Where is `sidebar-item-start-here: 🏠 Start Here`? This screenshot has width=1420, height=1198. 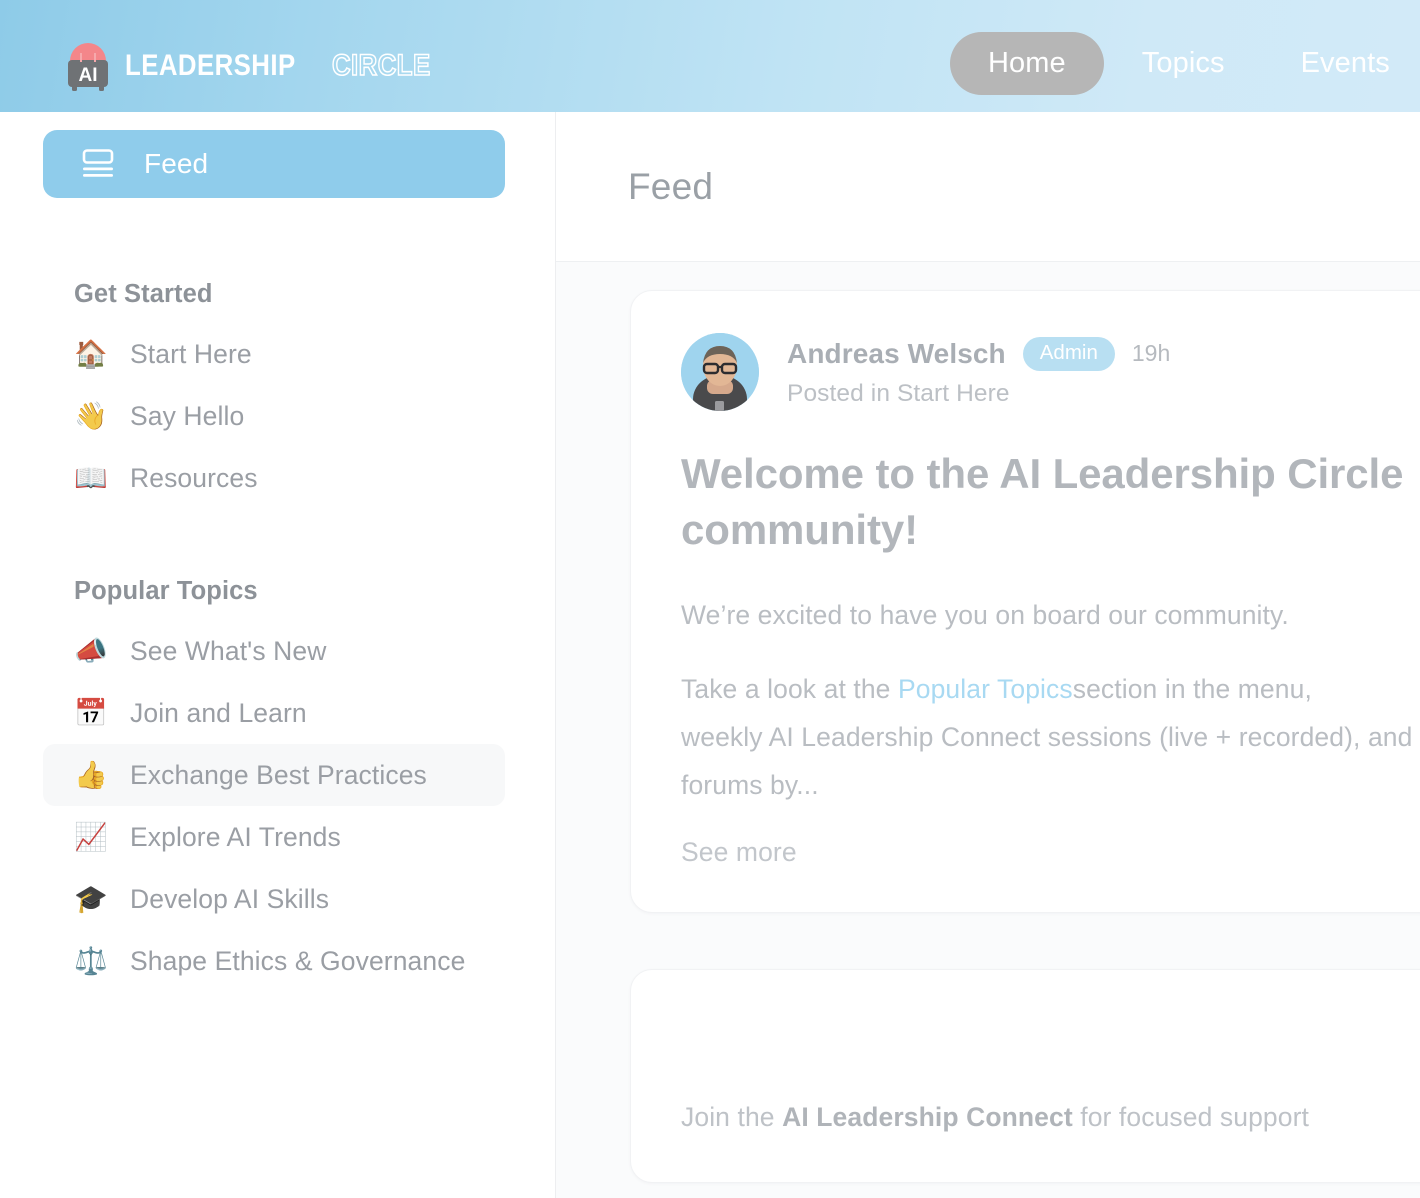 sidebar-item-start-here: 🏠 Start Here is located at coordinates (274, 354).